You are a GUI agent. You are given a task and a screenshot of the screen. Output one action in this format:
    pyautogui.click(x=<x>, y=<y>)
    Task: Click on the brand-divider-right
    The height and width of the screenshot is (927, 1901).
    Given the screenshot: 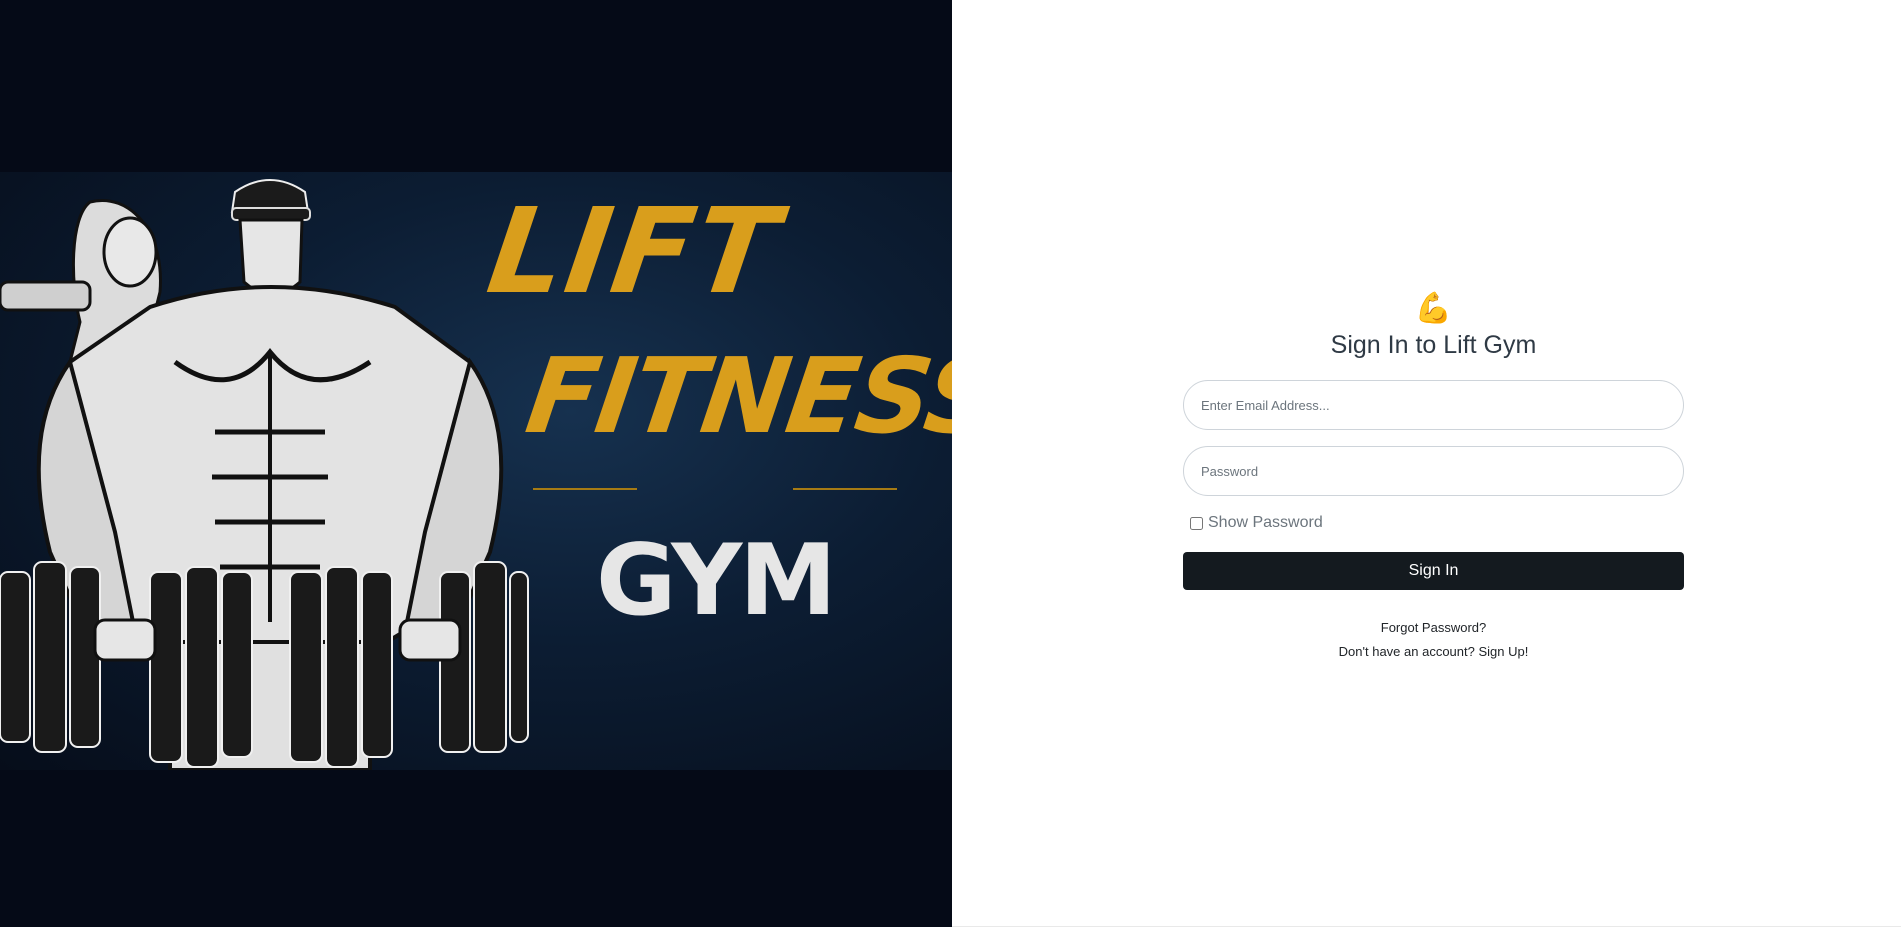 What is the action you would take?
    pyautogui.click(x=845, y=489)
    